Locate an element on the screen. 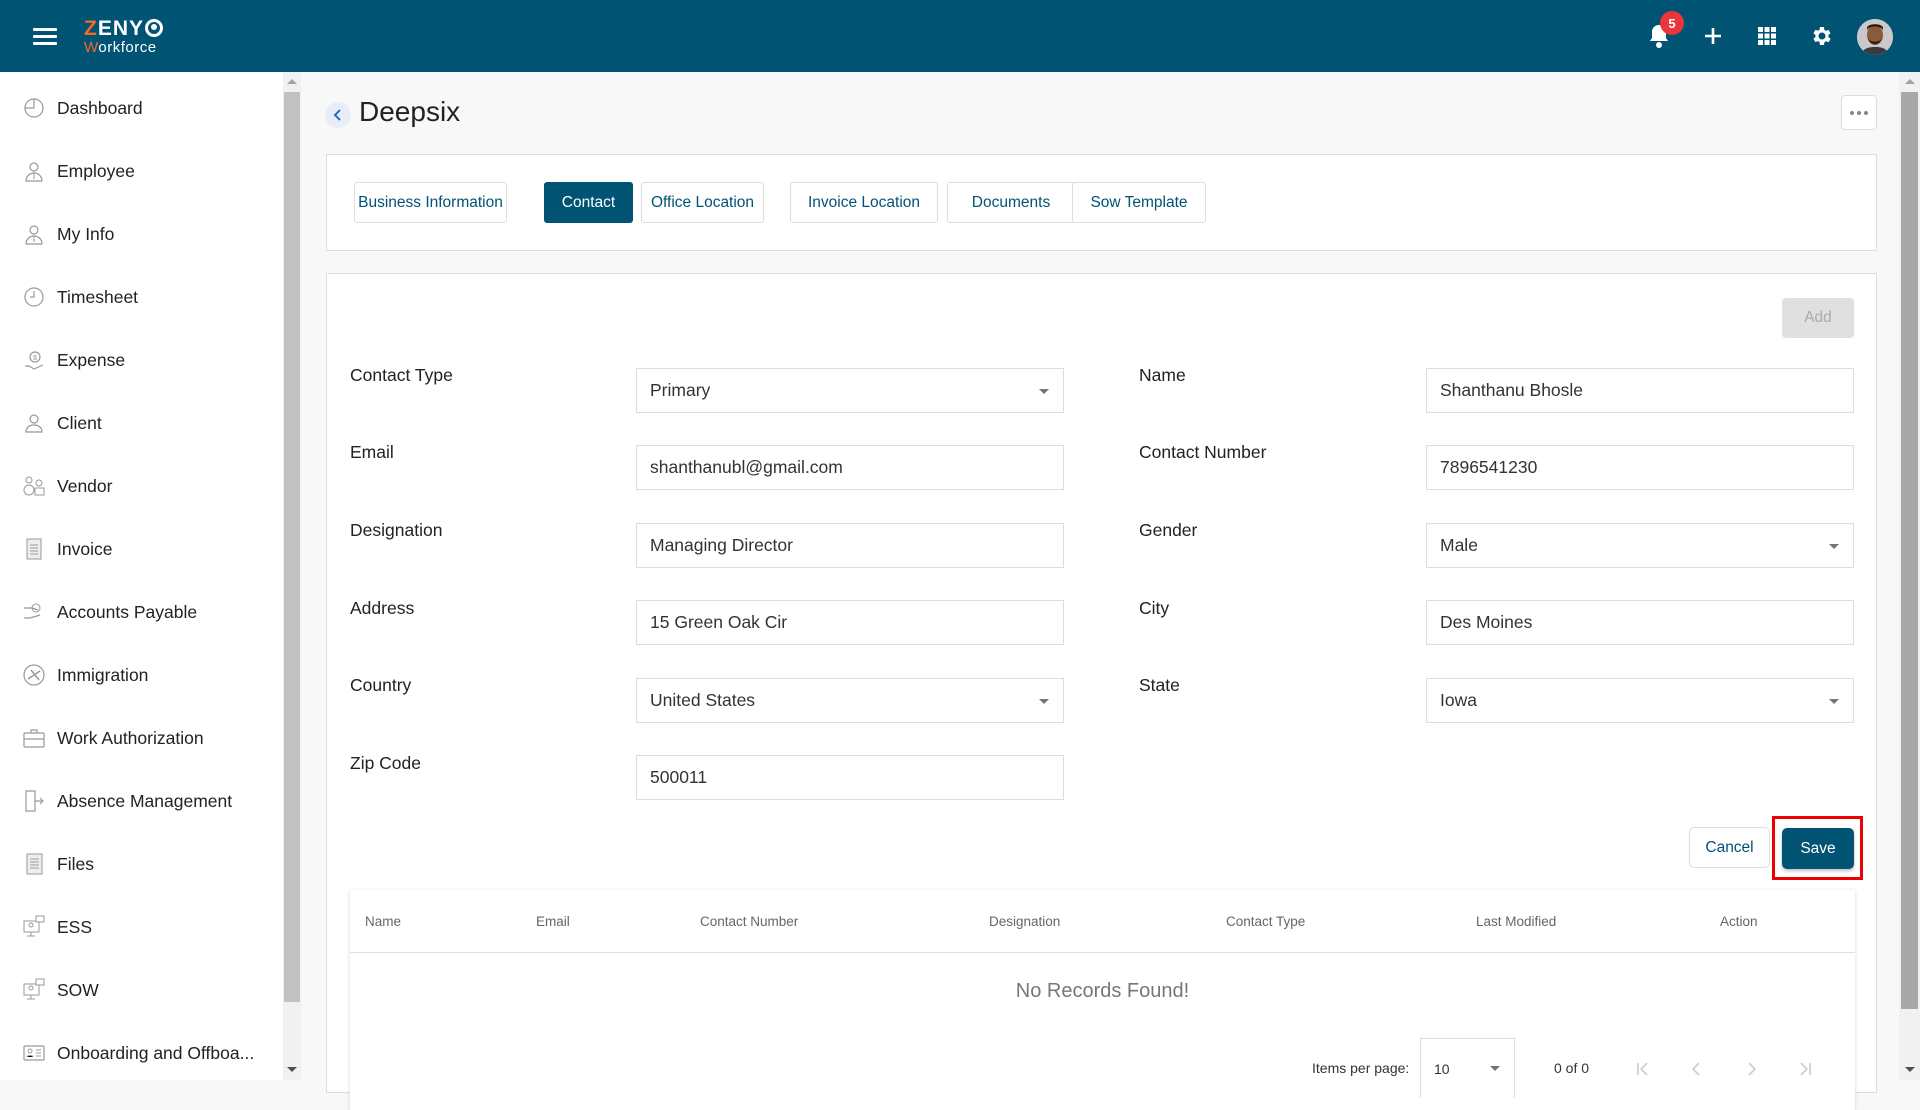 The image size is (1920, 1110). contact-type-select: Primary is located at coordinates (850, 390).